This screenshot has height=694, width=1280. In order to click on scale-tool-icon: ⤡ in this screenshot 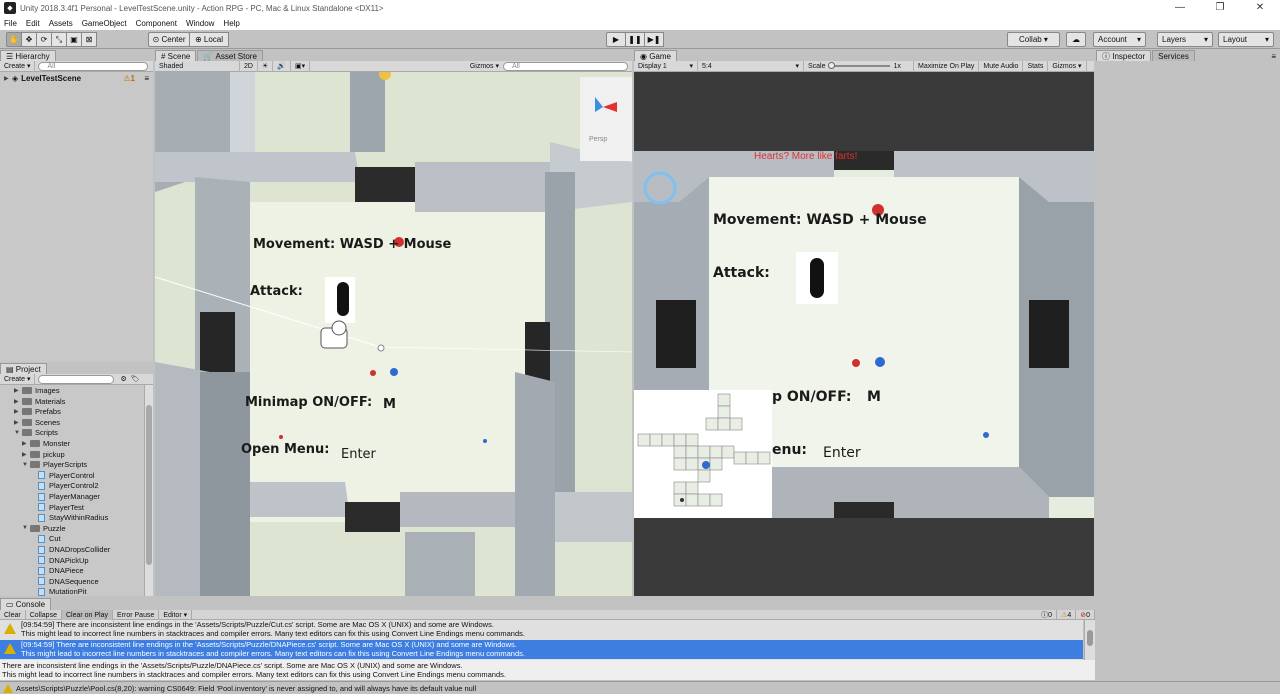, I will do `click(59, 39)`.